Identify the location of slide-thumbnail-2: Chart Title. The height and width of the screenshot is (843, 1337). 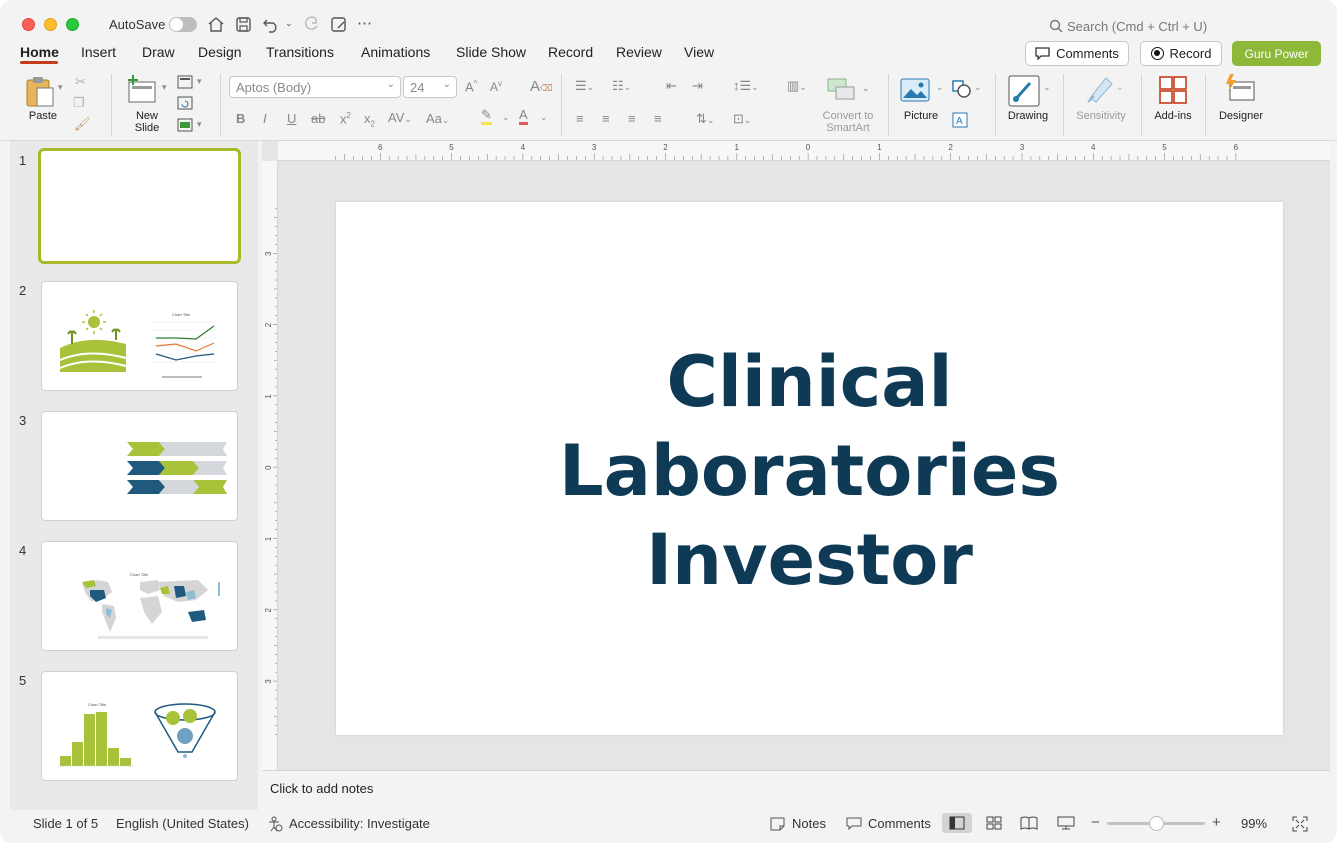
(139, 336).